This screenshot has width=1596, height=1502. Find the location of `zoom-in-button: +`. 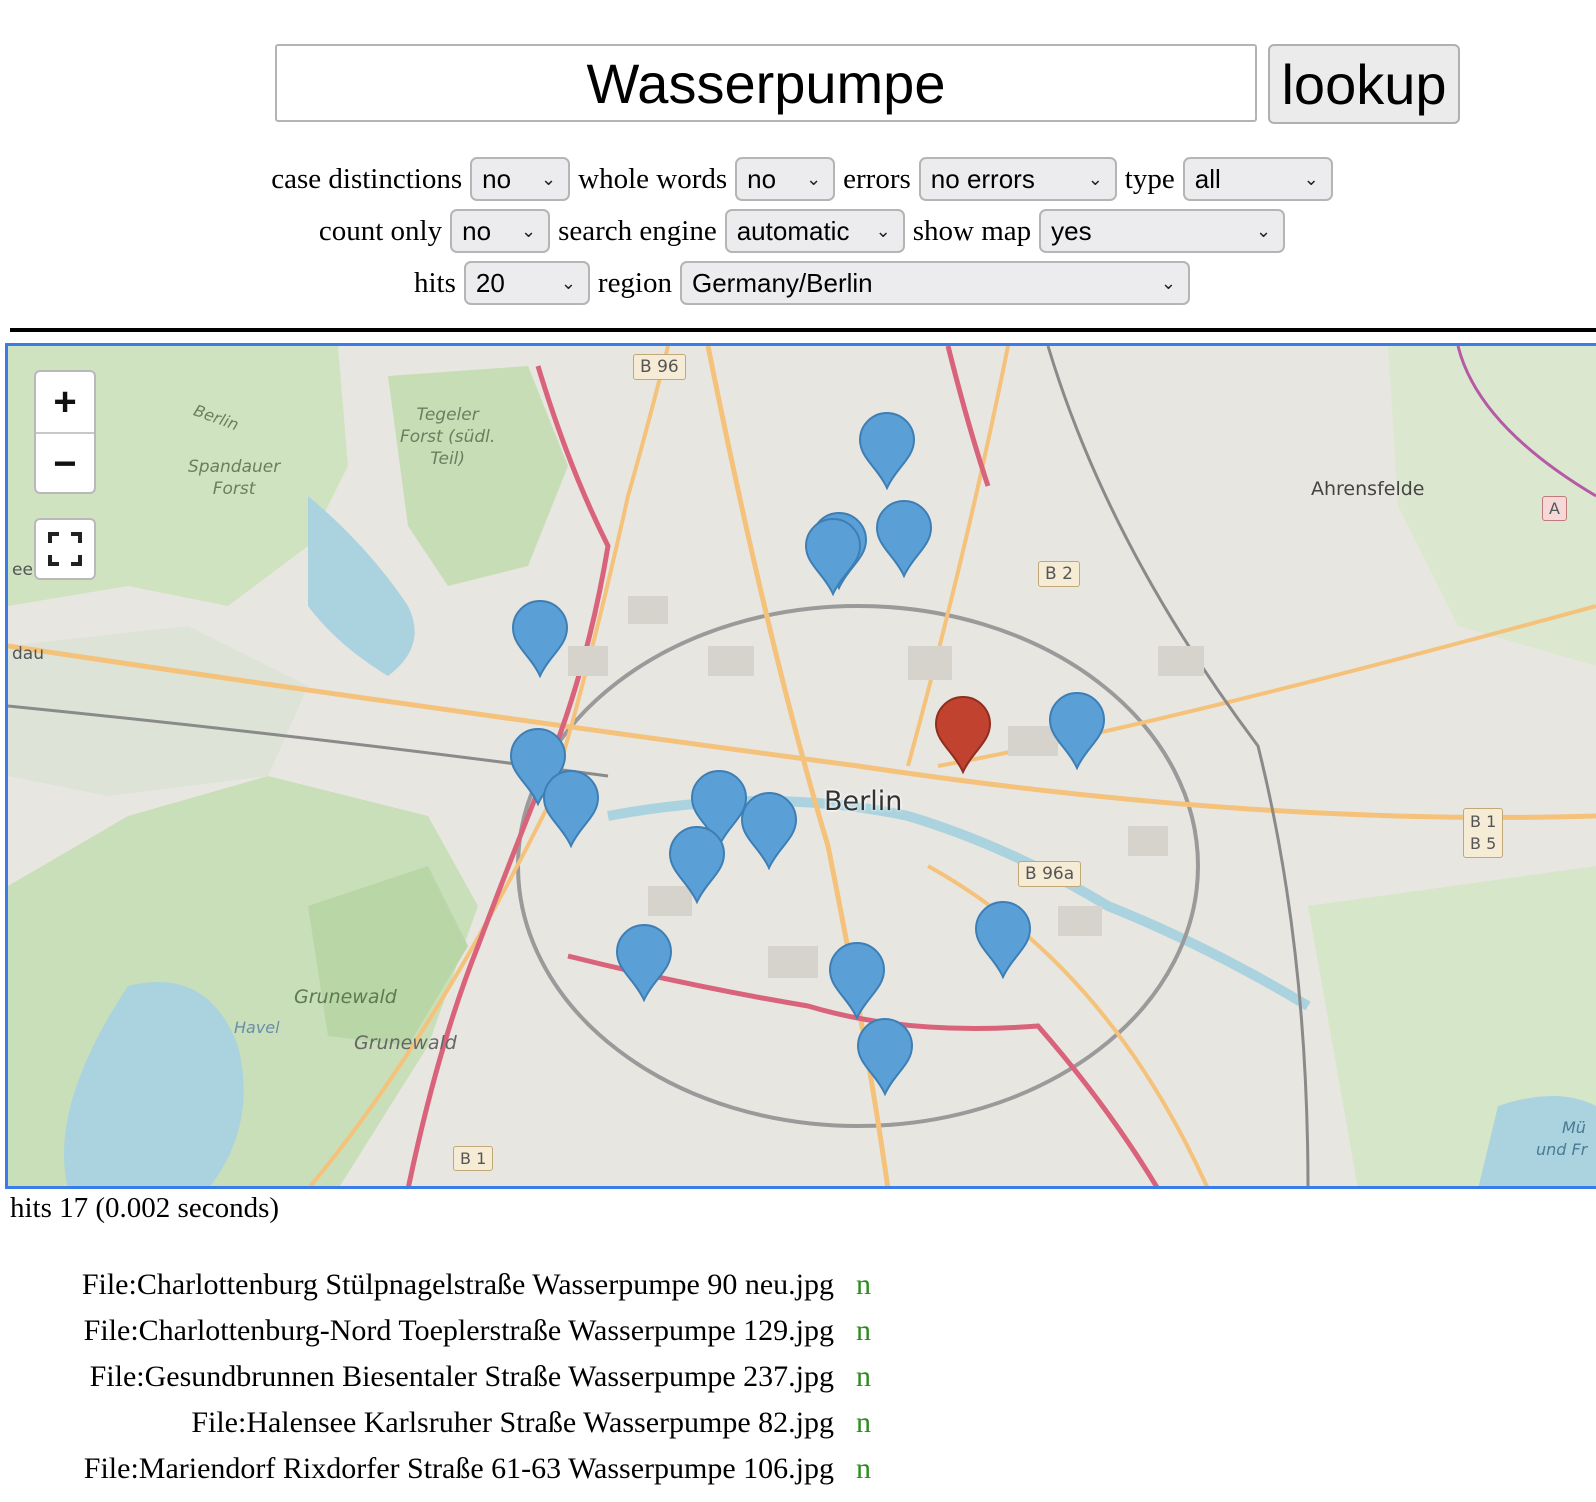

zoom-in-button: + is located at coordinates (65, 402).